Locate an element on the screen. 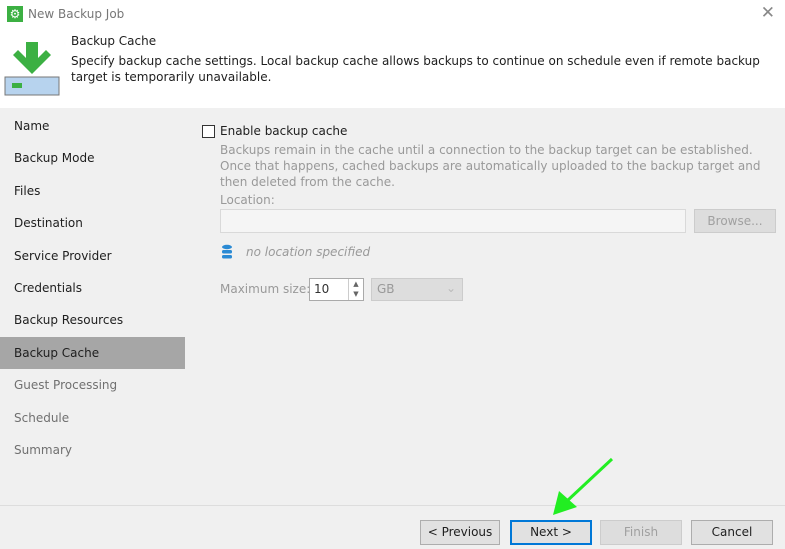 This screenshot has width=785, height=549. step-destination: Destination is located at coordinates (92, 223).